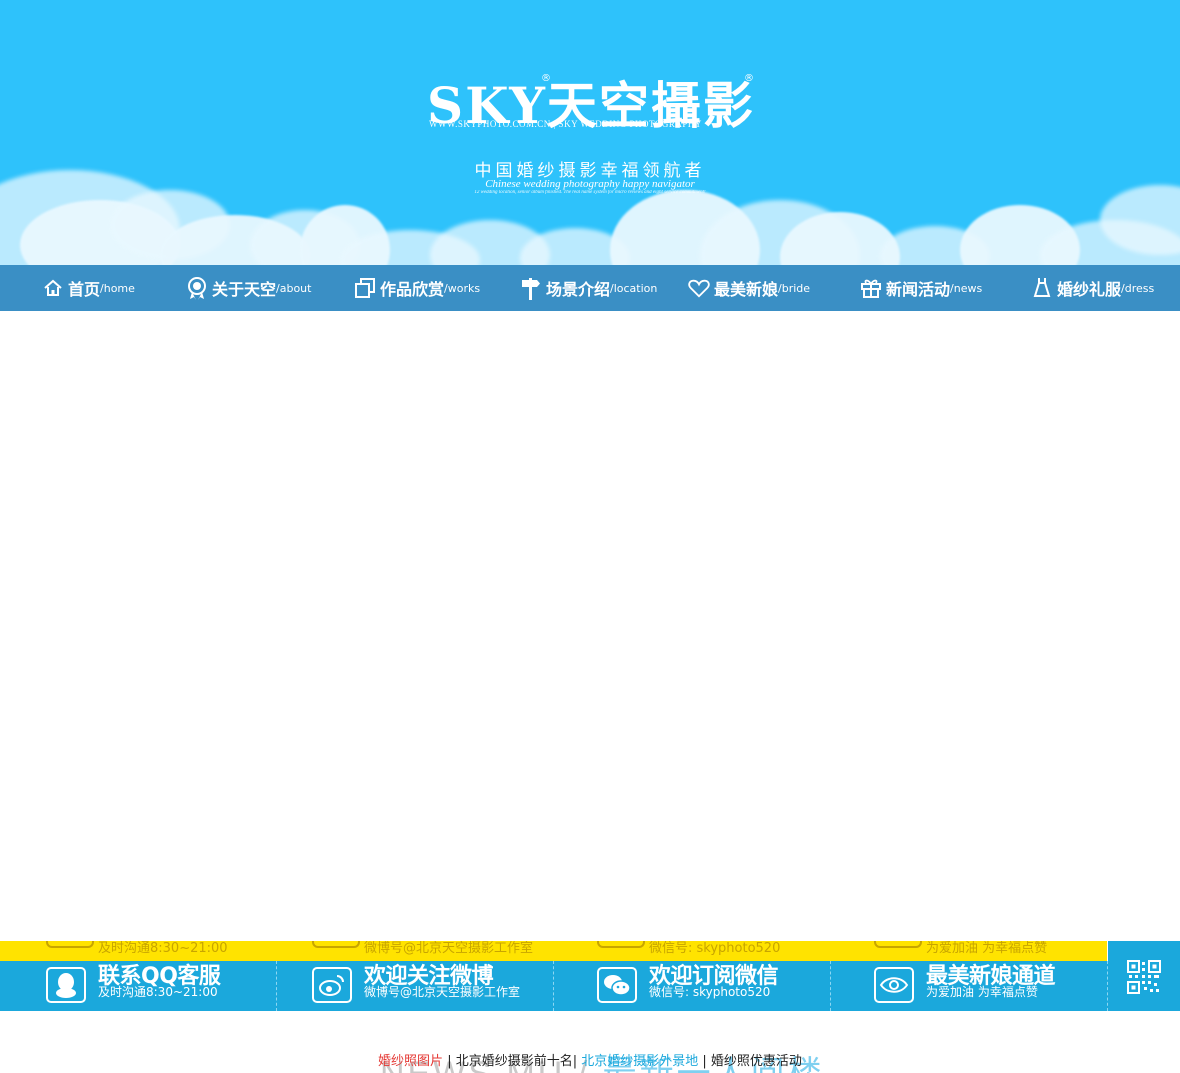 This screenshot has width=1180, height=1073. Describe the element at coordinates (410, 1061) in the screenshot. I see `link-wedding-photos: 婚纱照图片` at that location.